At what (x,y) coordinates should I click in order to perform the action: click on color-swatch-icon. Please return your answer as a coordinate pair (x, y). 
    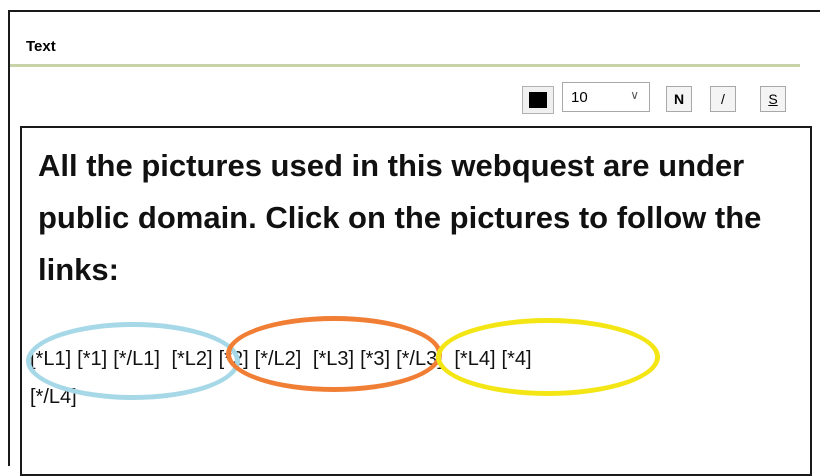
    Looking at the image, I should click on (538, 100).